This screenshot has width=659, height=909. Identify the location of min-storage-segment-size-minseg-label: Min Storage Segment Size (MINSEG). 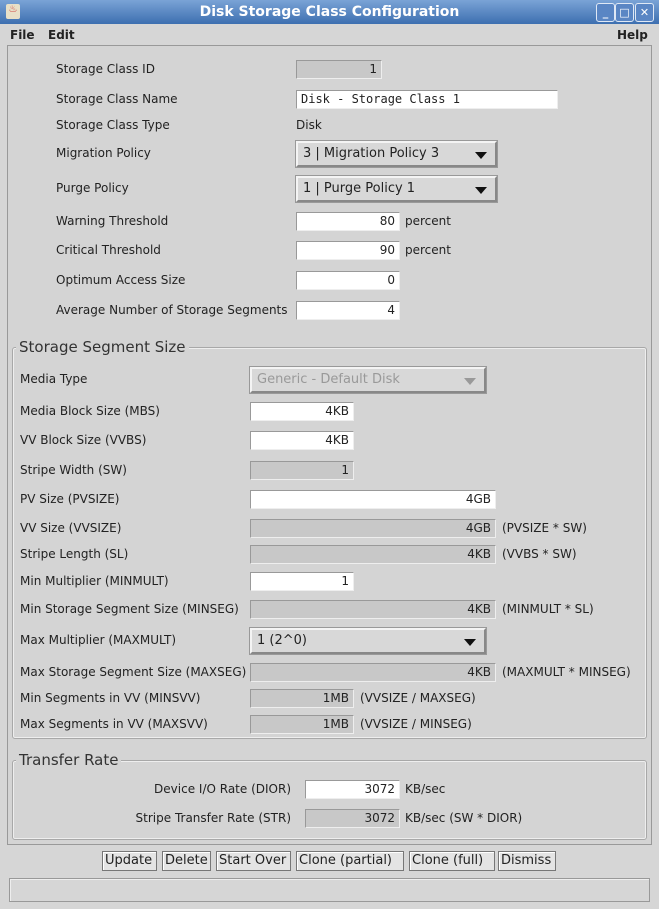
(129, 609).